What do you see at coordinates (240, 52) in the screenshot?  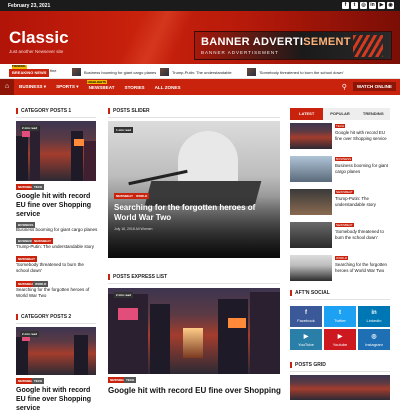 I see `banner-subtext: BANNER ADVERTISEMENT` at bounding box center [240, 52].